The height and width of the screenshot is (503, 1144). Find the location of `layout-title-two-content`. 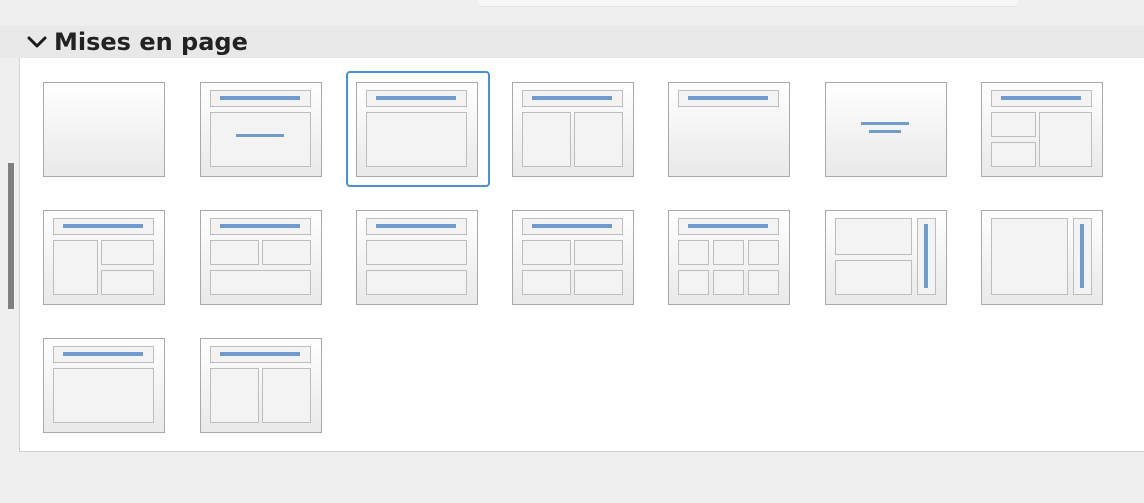

layout-title-two-content is located at coordinates (573, 129).